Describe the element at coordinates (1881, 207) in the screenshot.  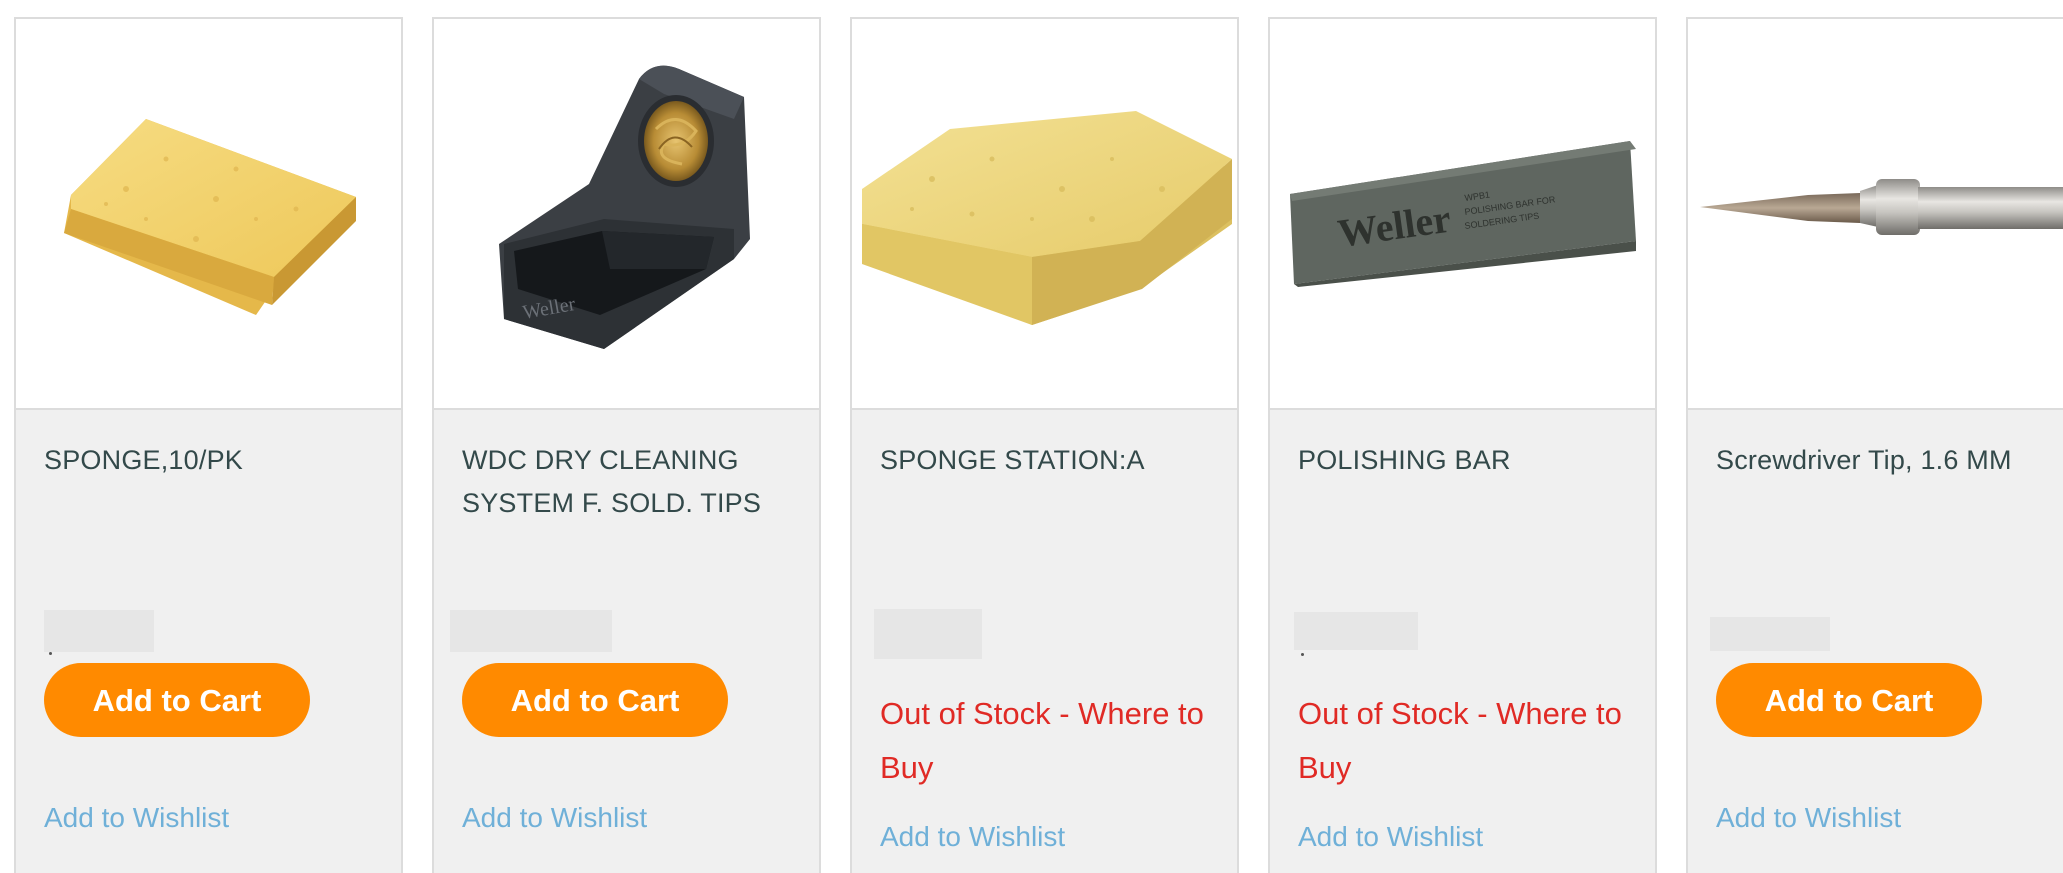
I see `screwdriver-tip-image` at that location.